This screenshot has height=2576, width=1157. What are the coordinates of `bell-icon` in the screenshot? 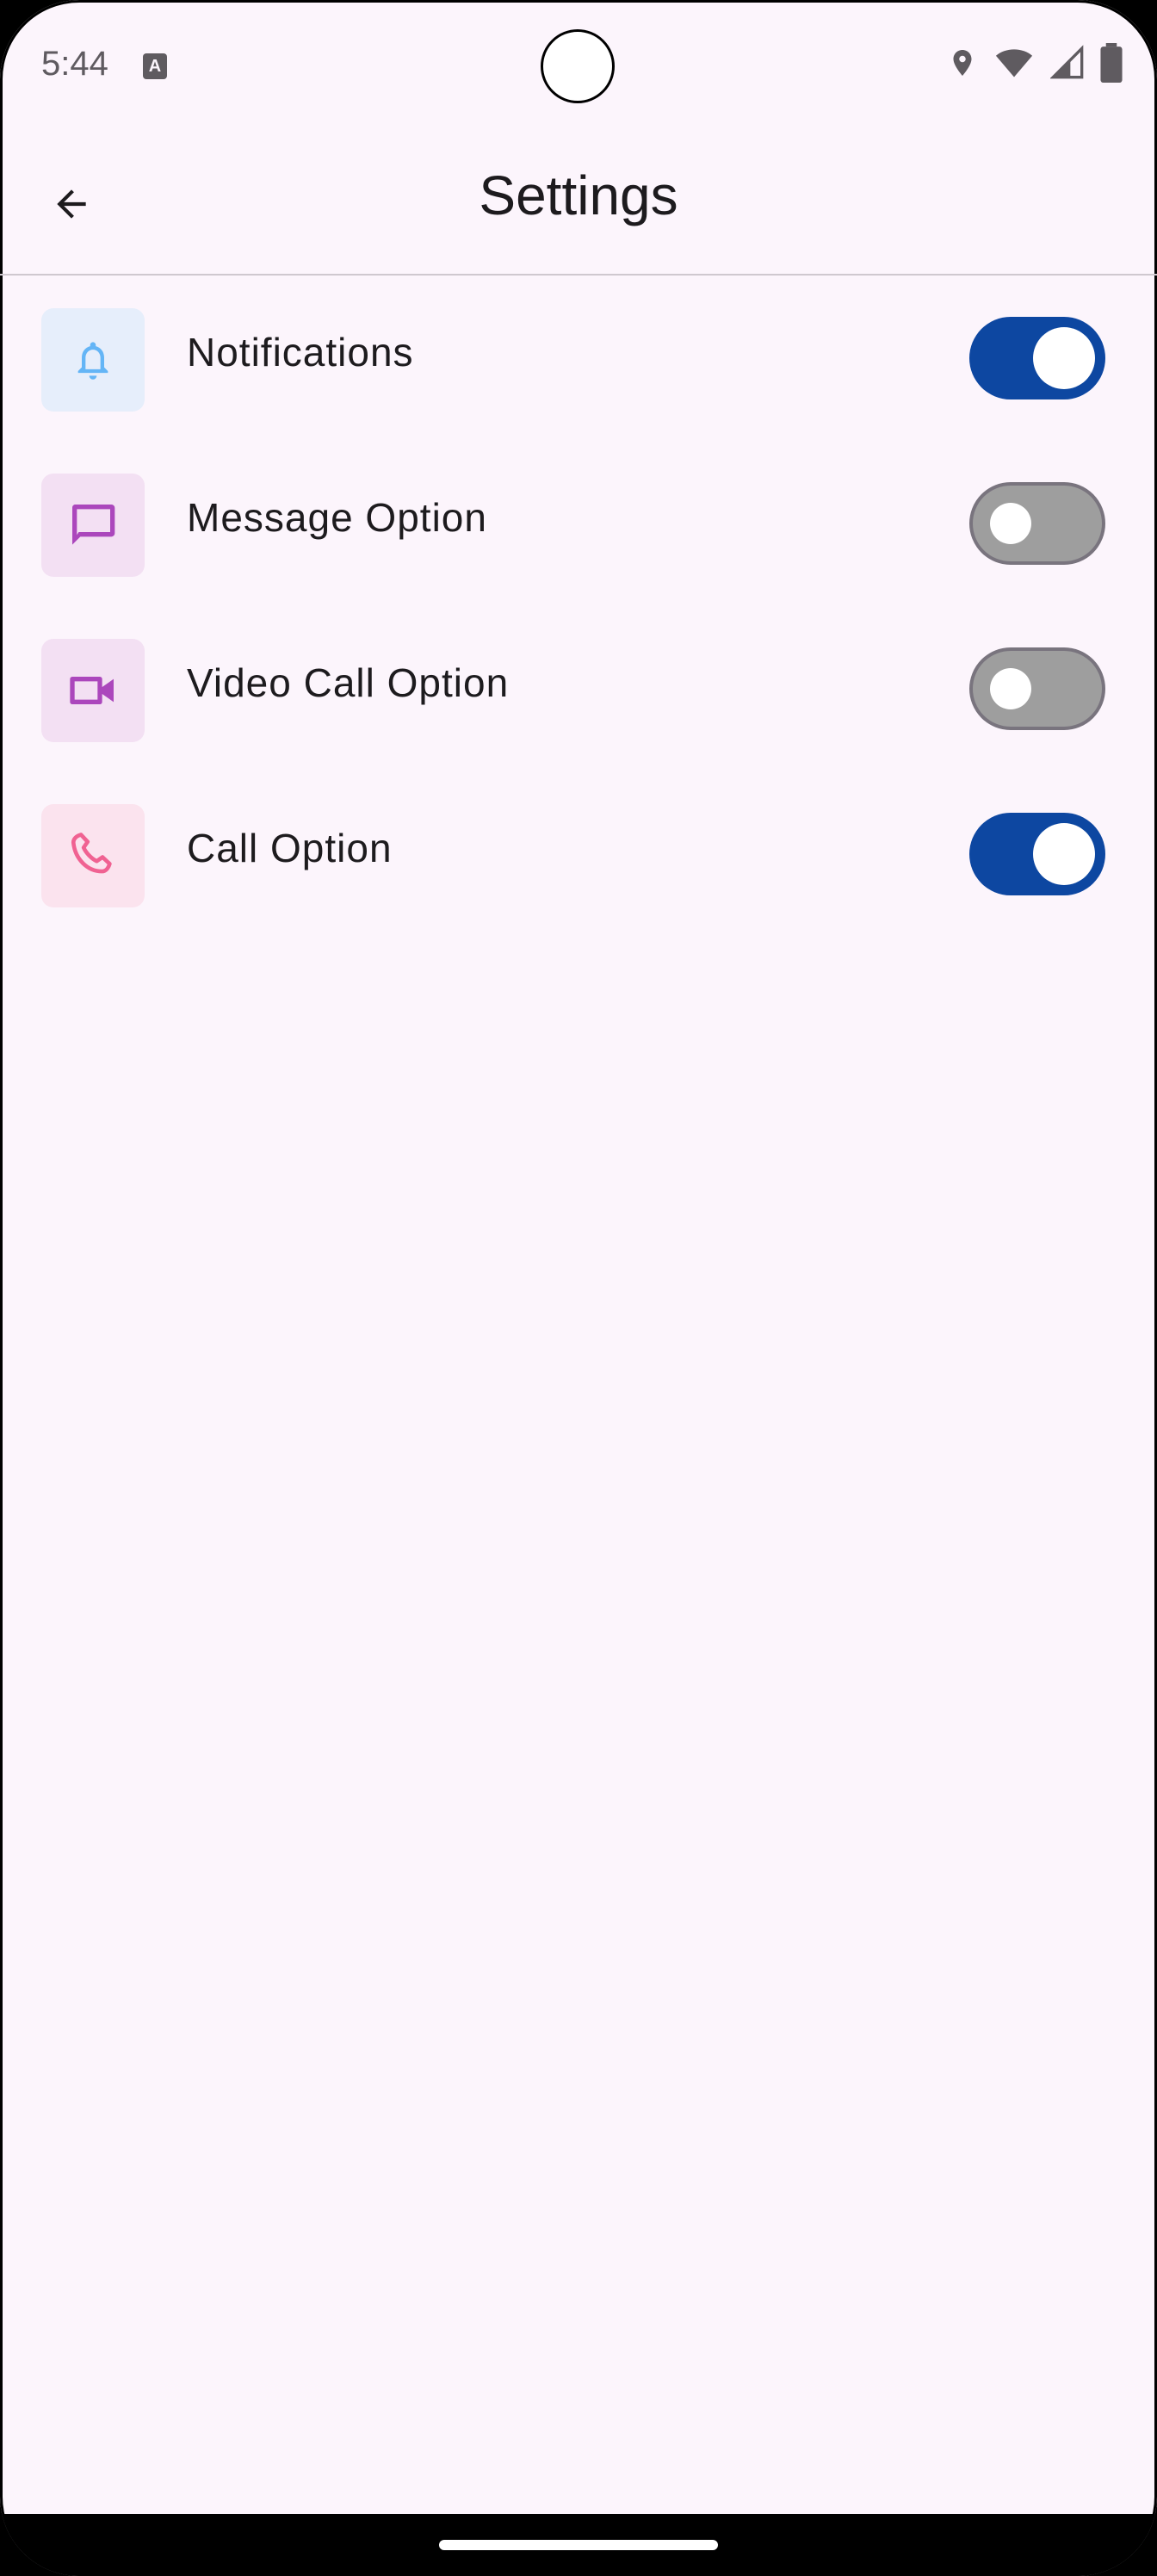 It's located at (92, 361).